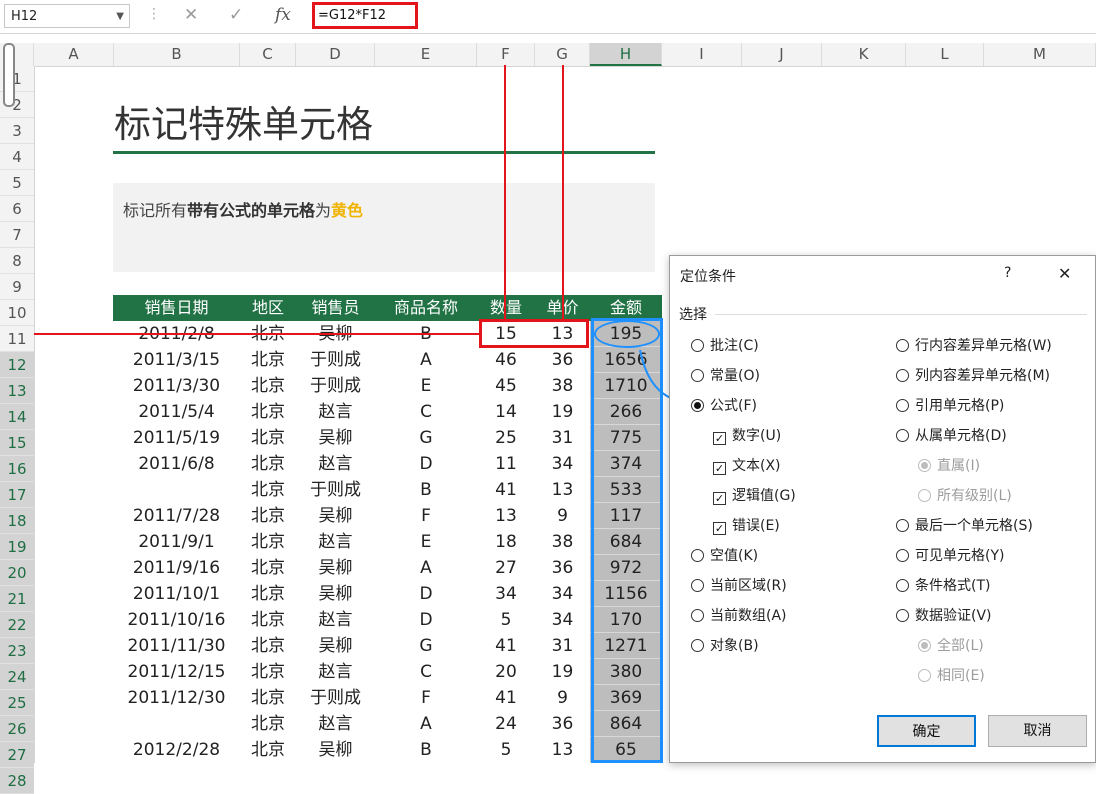  What do you see at coordinates (945, 54) in the screenshot?
I see `column-header-l: L` at bounding box center [945, 54].